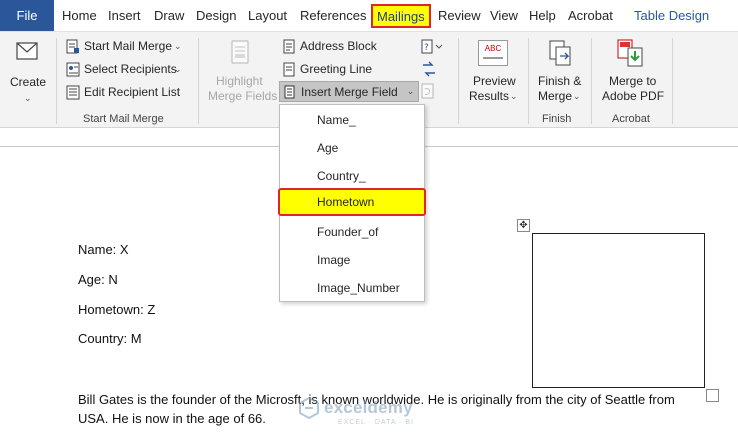 This screenshot has width=738, height=445. I want to click on finish-merge-button: Finish & Merge ⌄, so click(560, 71).